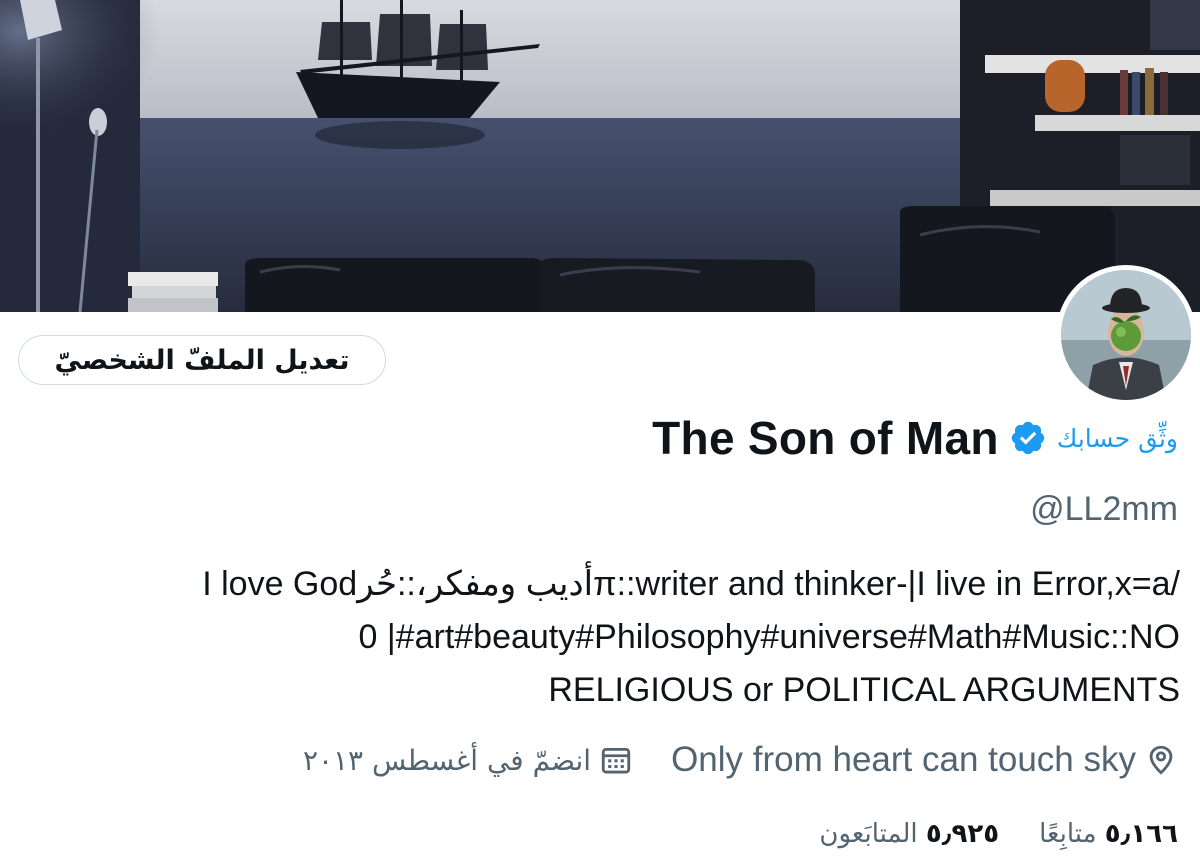 The image size is (1200, 863). I want to click on following-label: متابِعًا, so click(1068, 834).